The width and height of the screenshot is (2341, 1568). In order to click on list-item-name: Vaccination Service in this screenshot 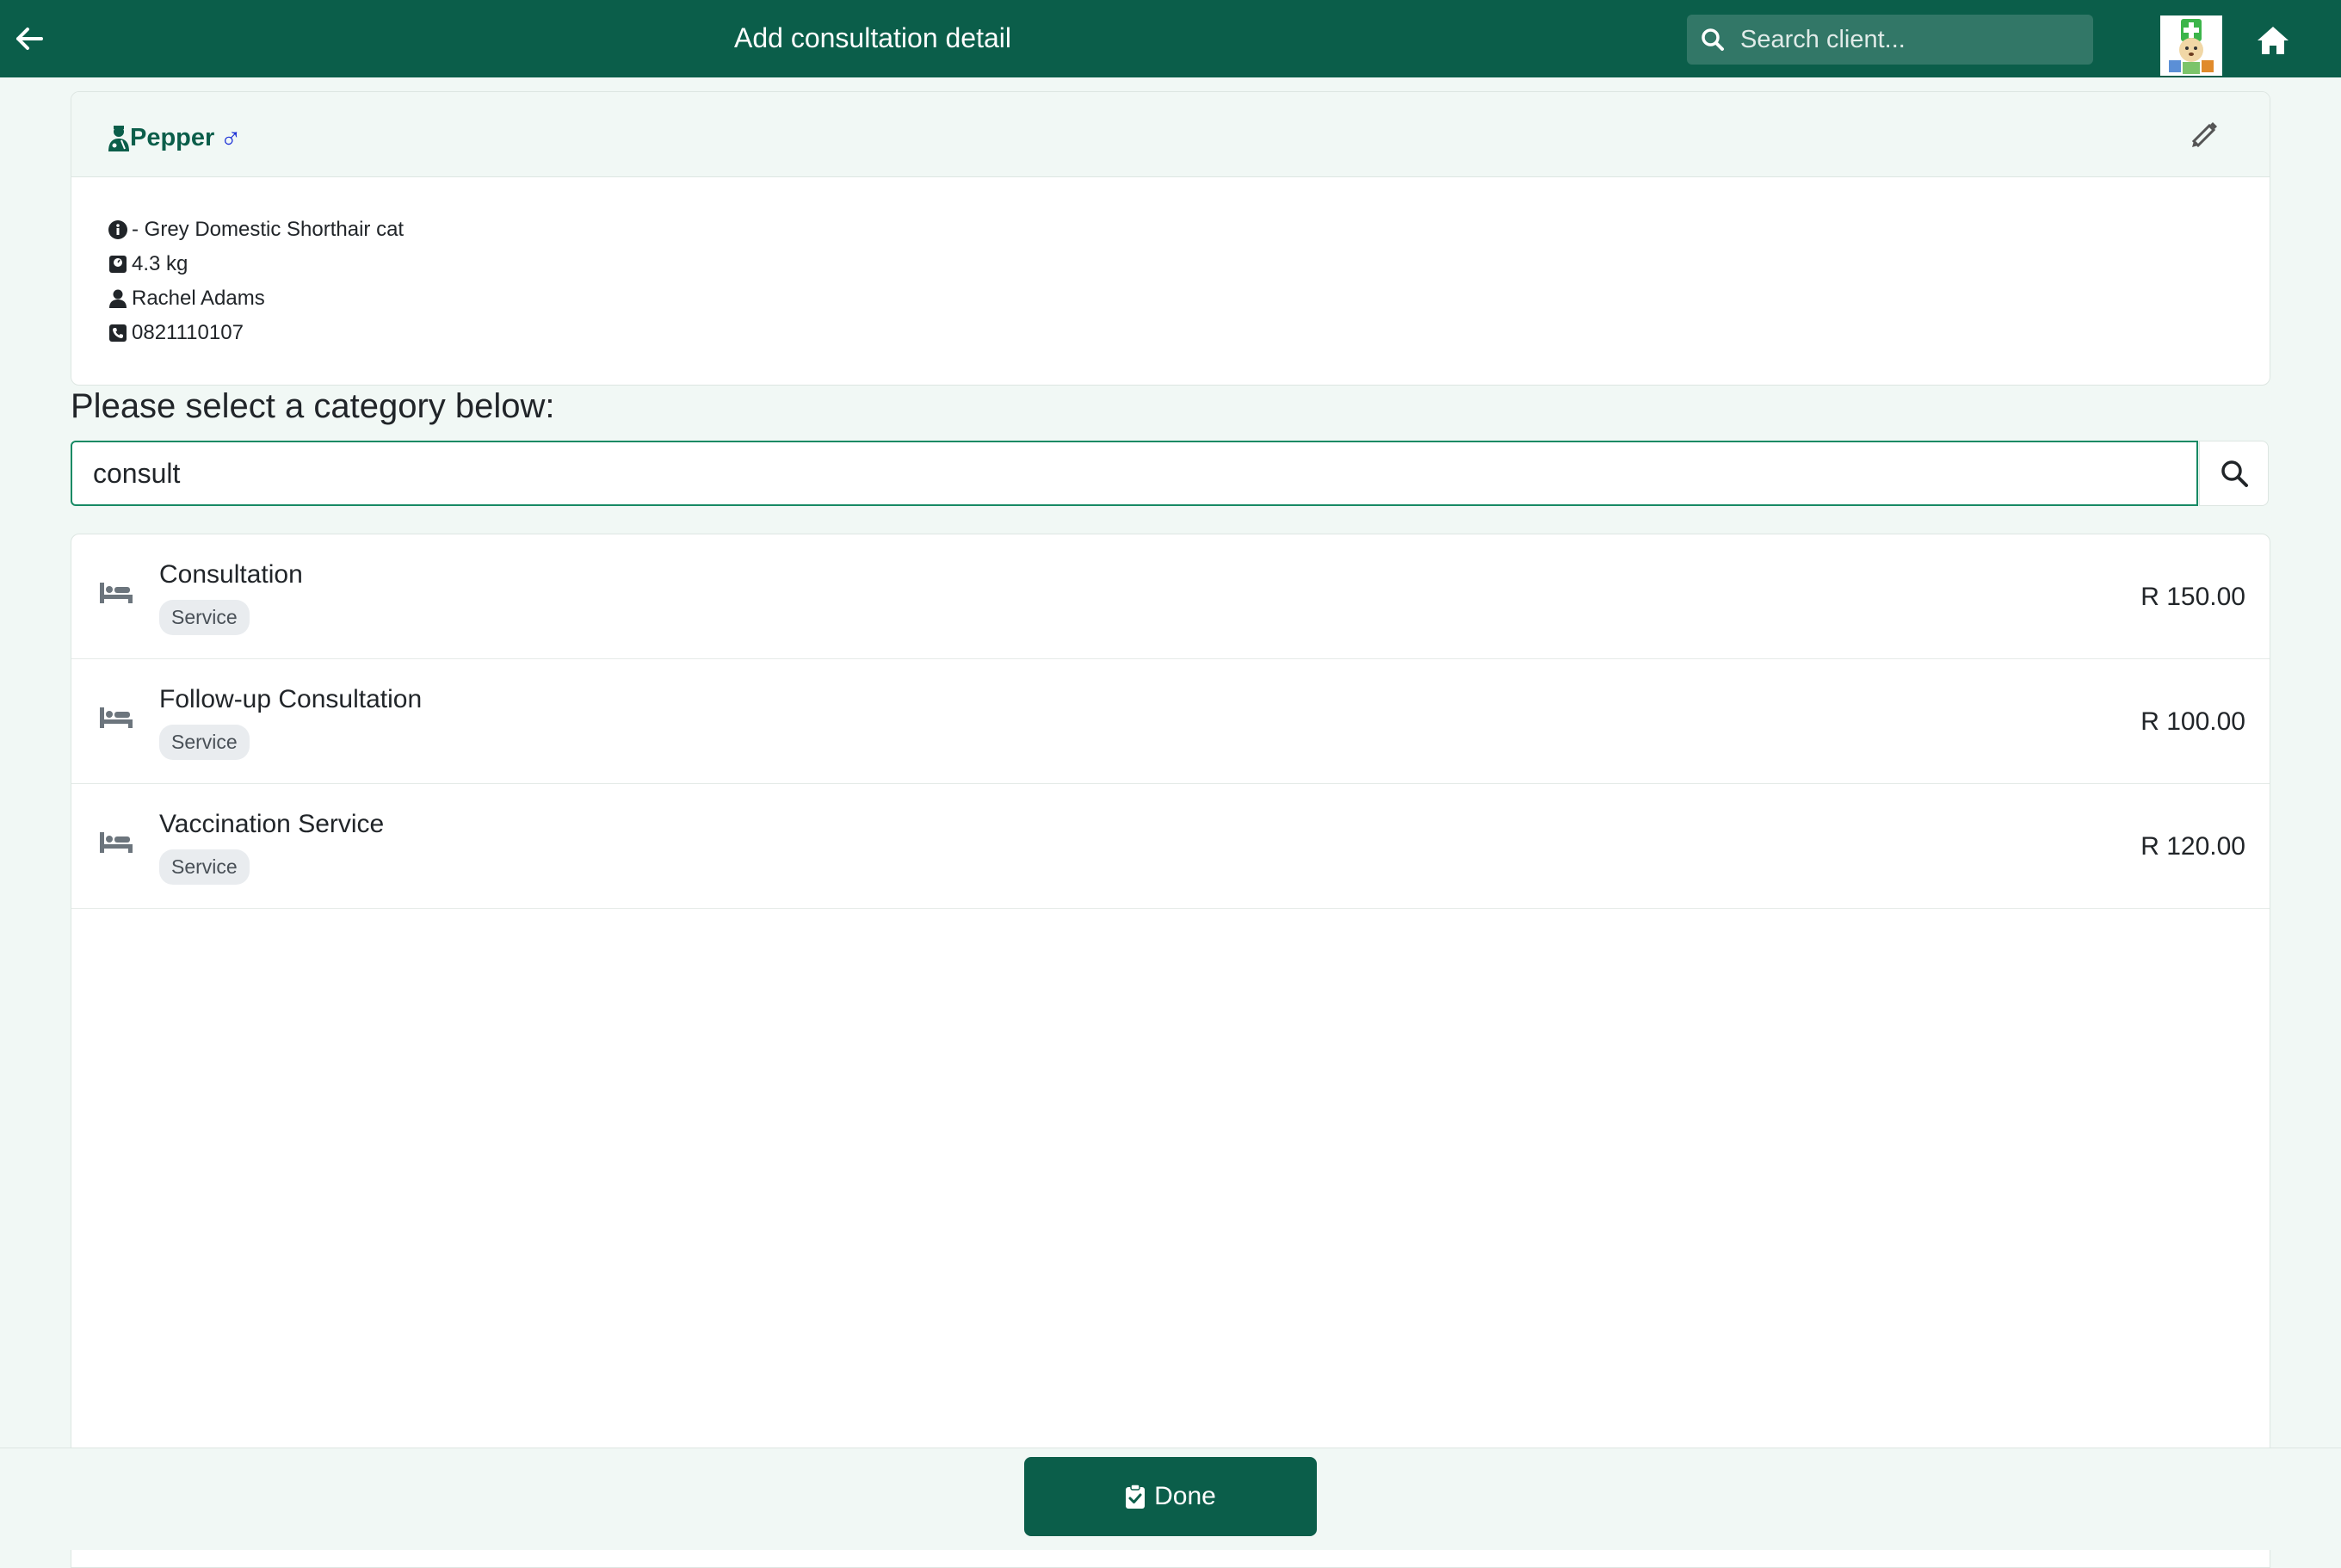, I will do `click(272, 824)`.